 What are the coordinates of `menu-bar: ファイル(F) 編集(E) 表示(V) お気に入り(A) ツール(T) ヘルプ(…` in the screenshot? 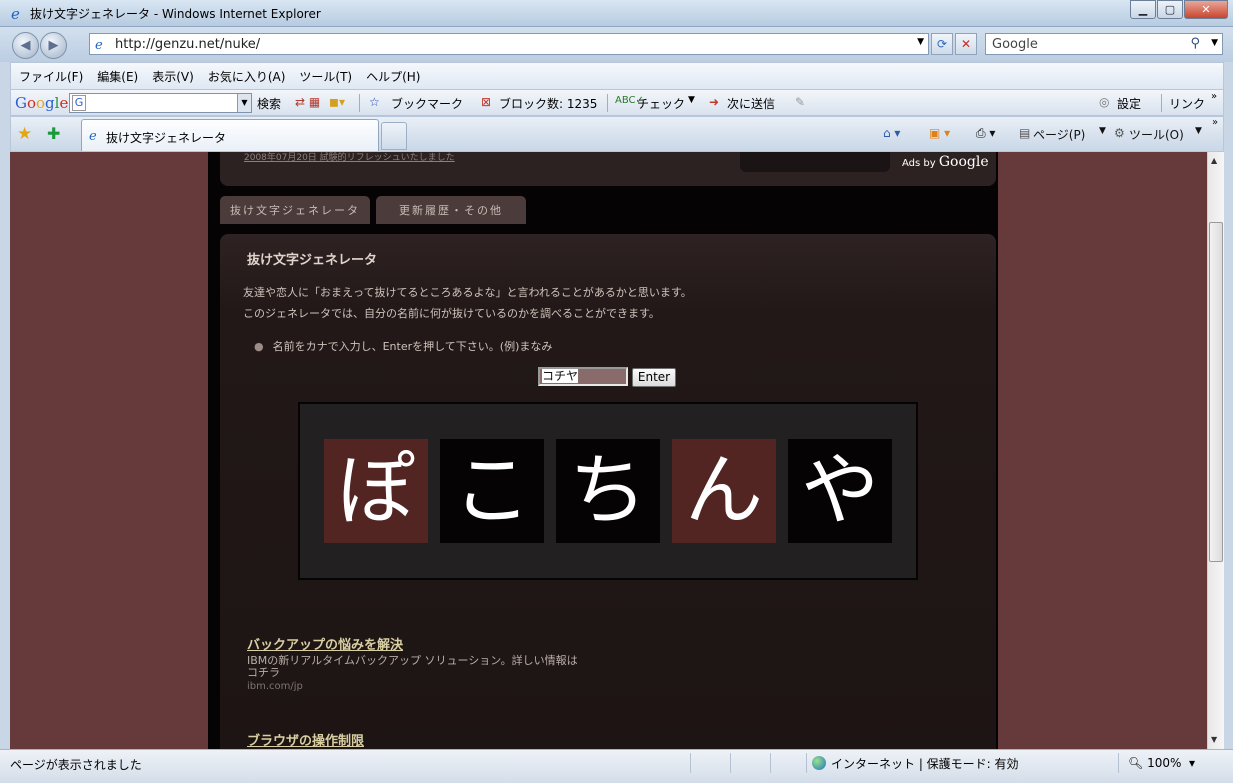 It's located at (617, 75).